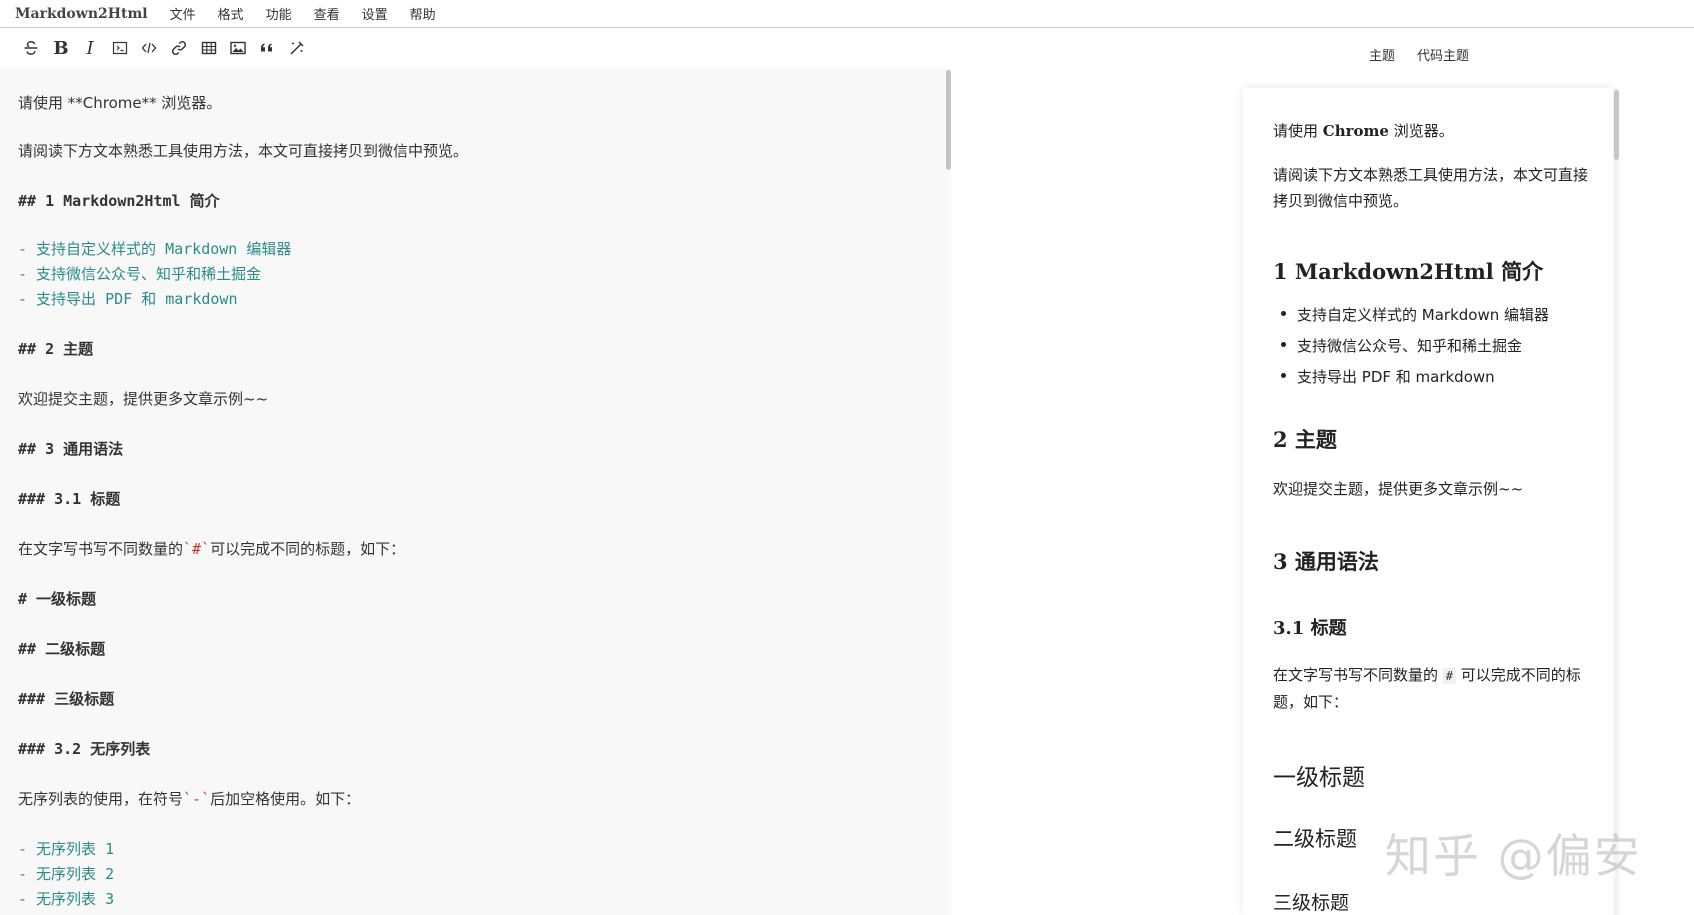  I want to click on editor-line: 无序列表的使用，在符号`-`后加空格使用。如下：, so click(189, 799).